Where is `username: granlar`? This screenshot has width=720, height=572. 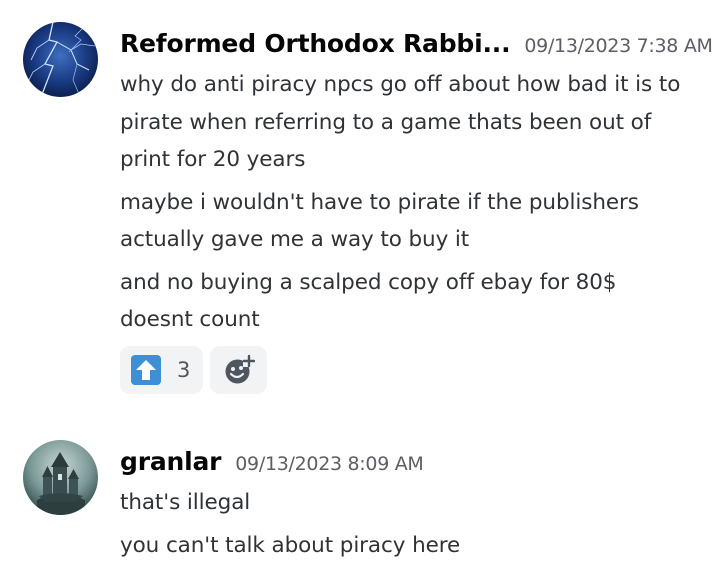 username: granlar is located at coordinates (170, 462).